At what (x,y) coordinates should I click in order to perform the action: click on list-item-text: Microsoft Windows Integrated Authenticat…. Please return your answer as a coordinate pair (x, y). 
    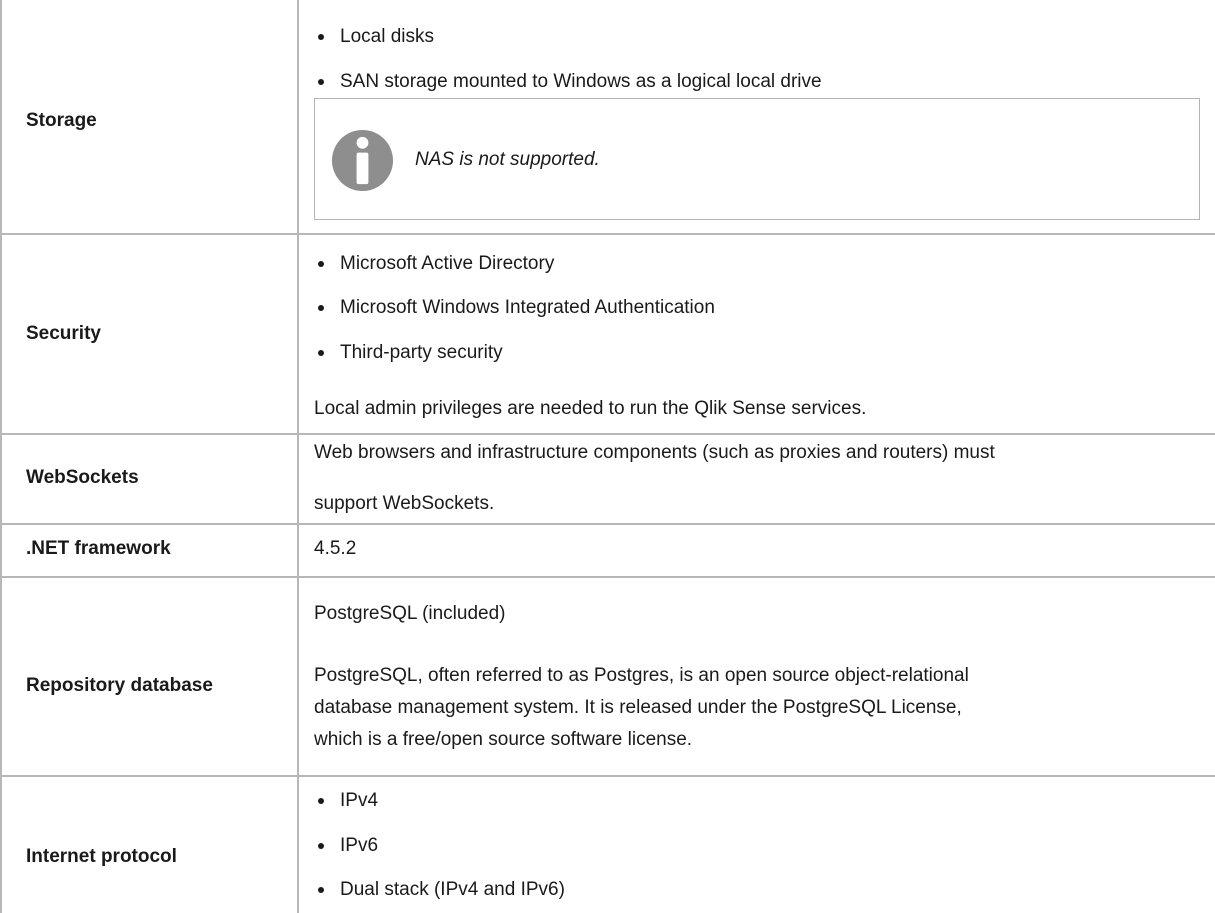
    Looking at the image, I should click on (527, 307).